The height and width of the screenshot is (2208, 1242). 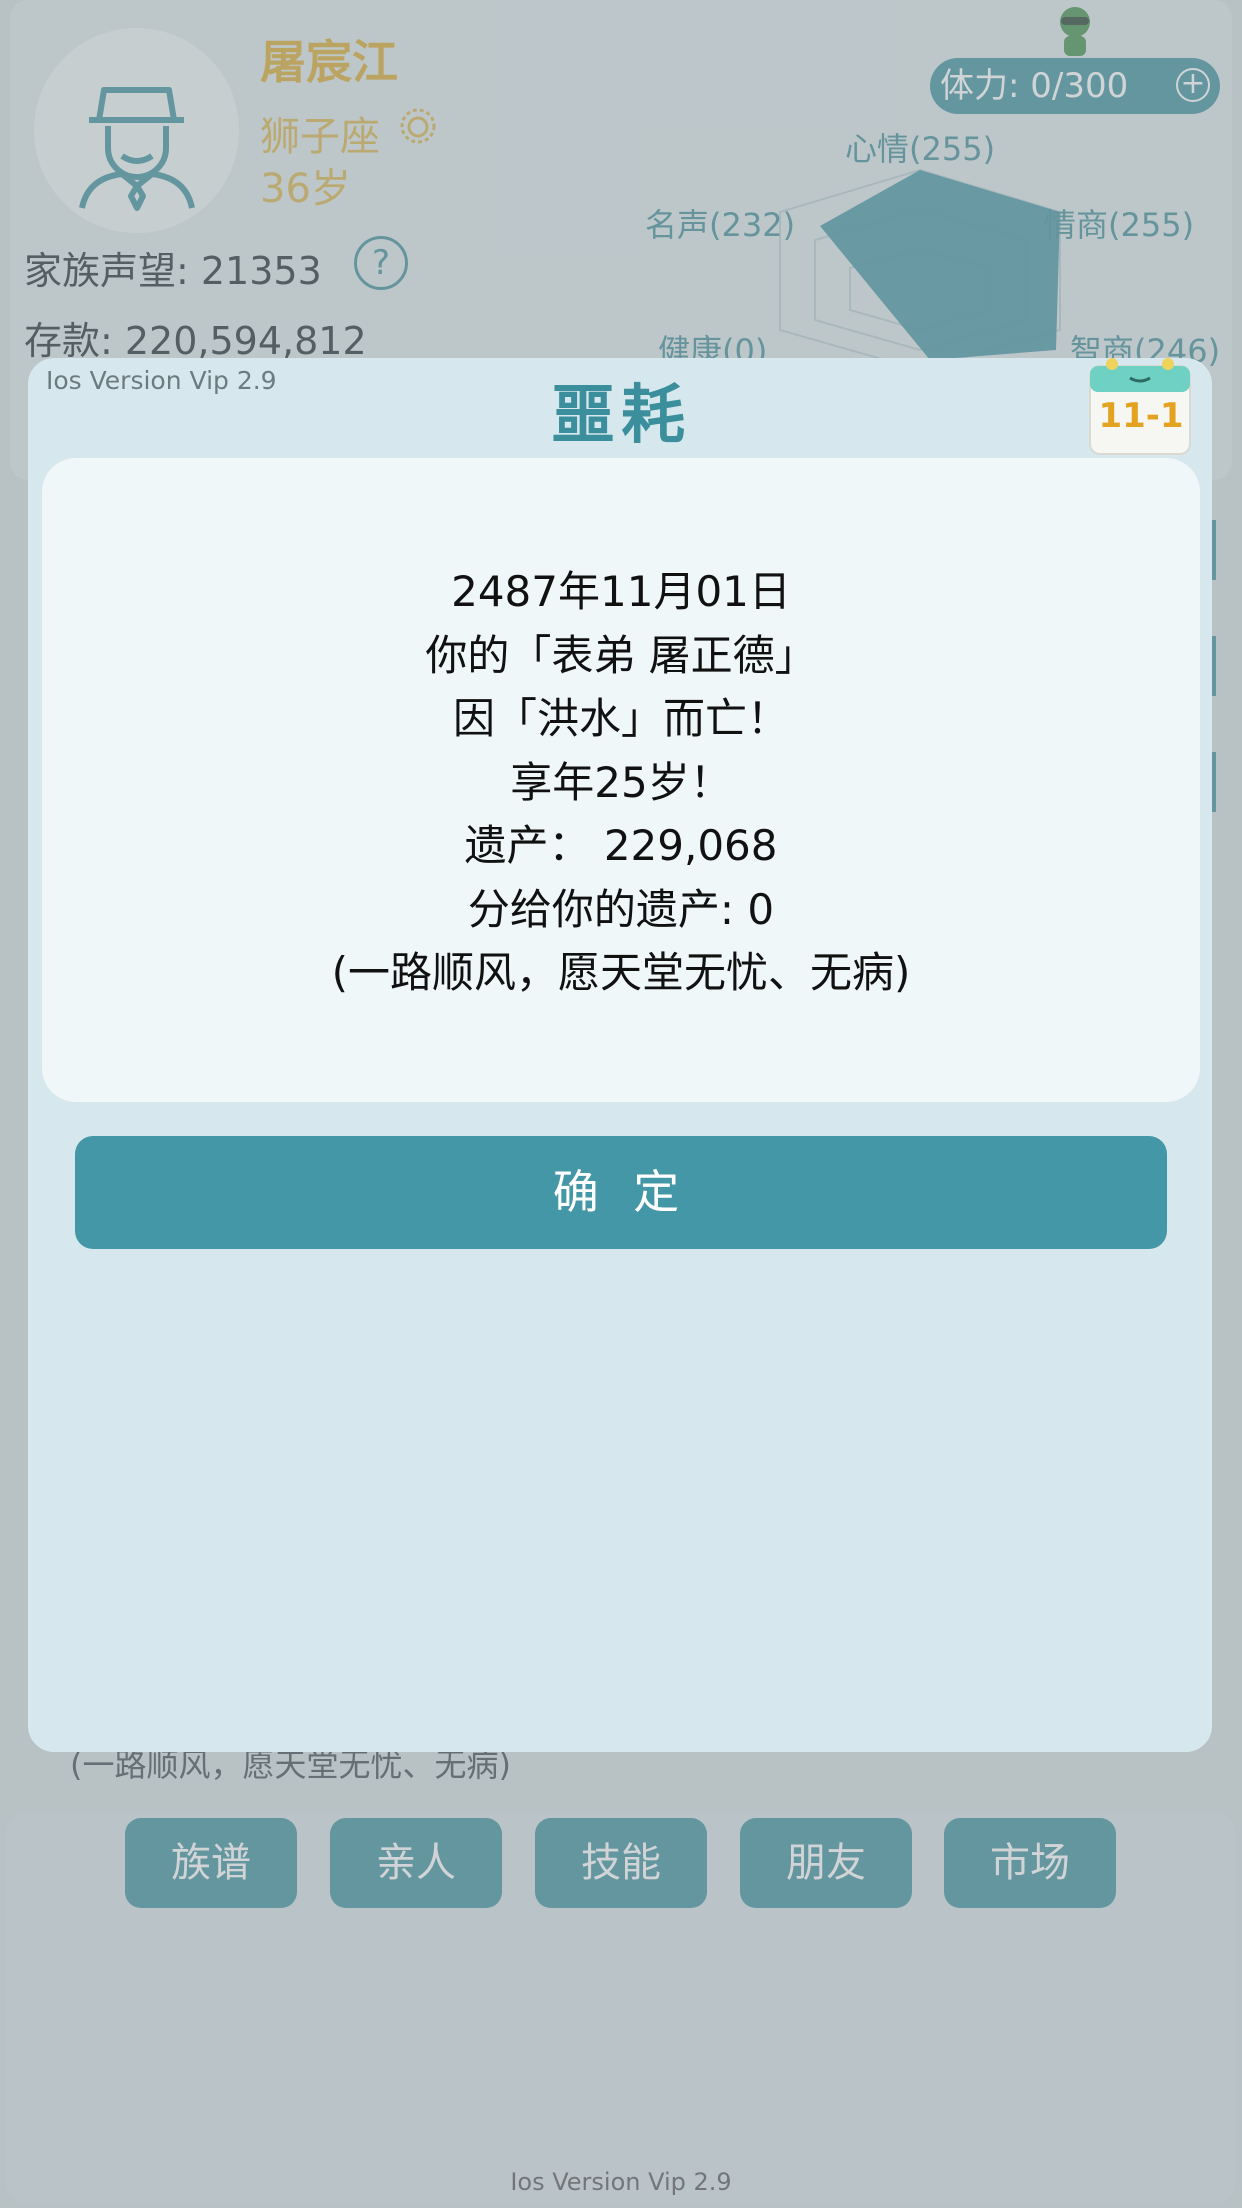 I want to click on message-age: 享年25岁！, so click(x=621, y=782).